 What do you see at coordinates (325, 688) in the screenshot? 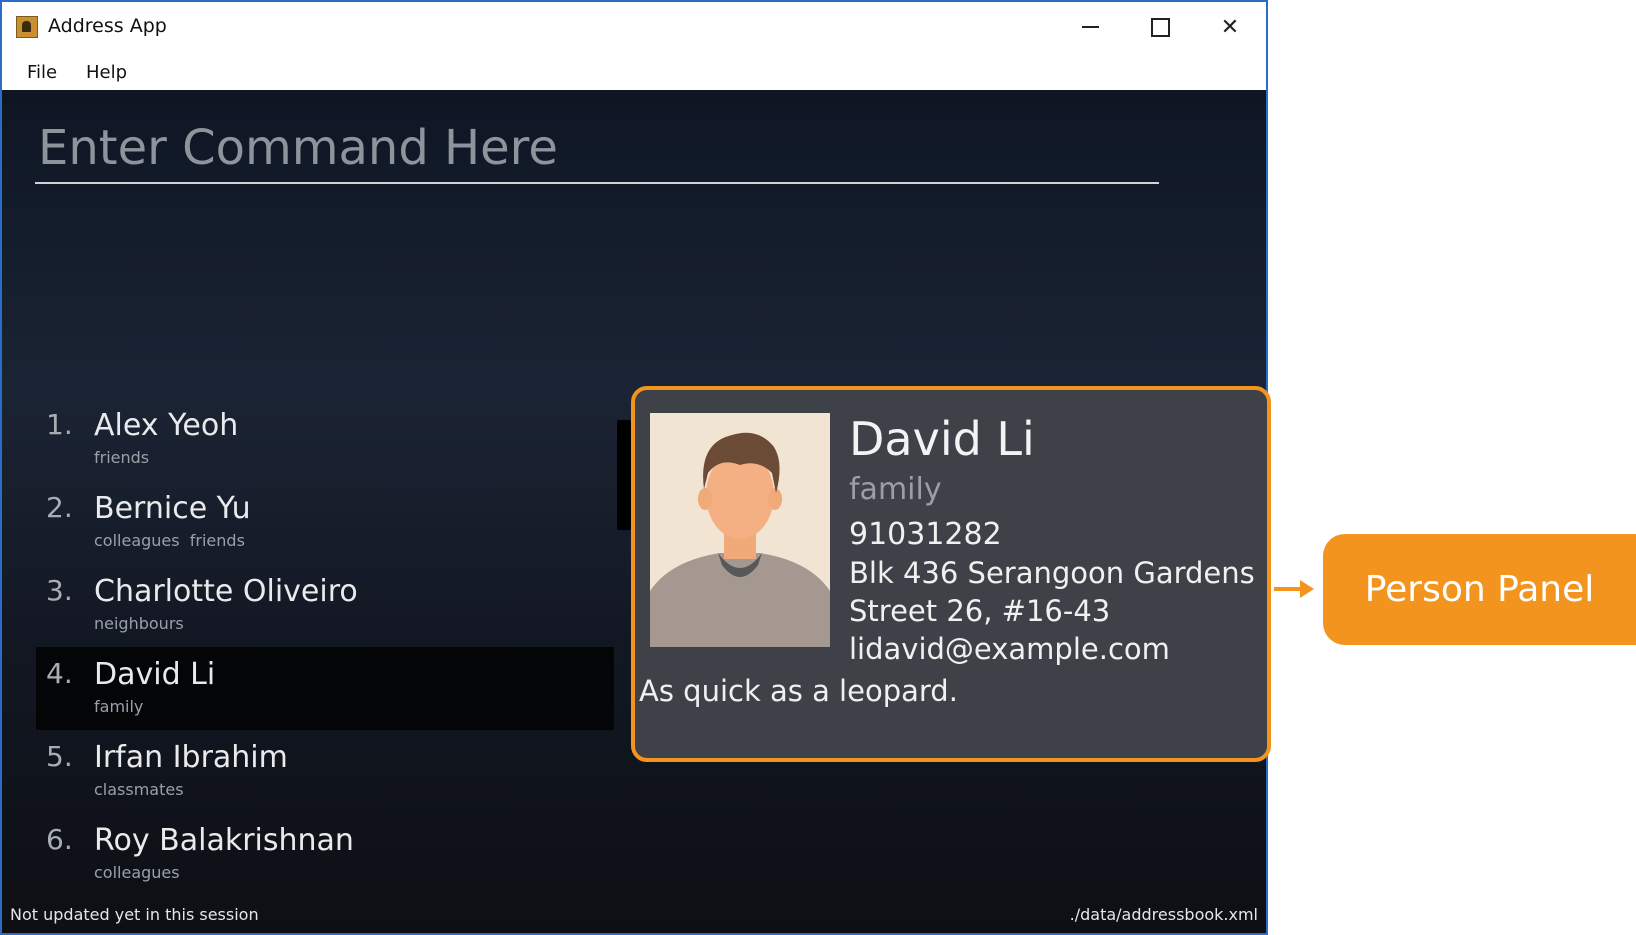
I see `person-card-selected: 4. David Li family` at bounding box center [325, 688].